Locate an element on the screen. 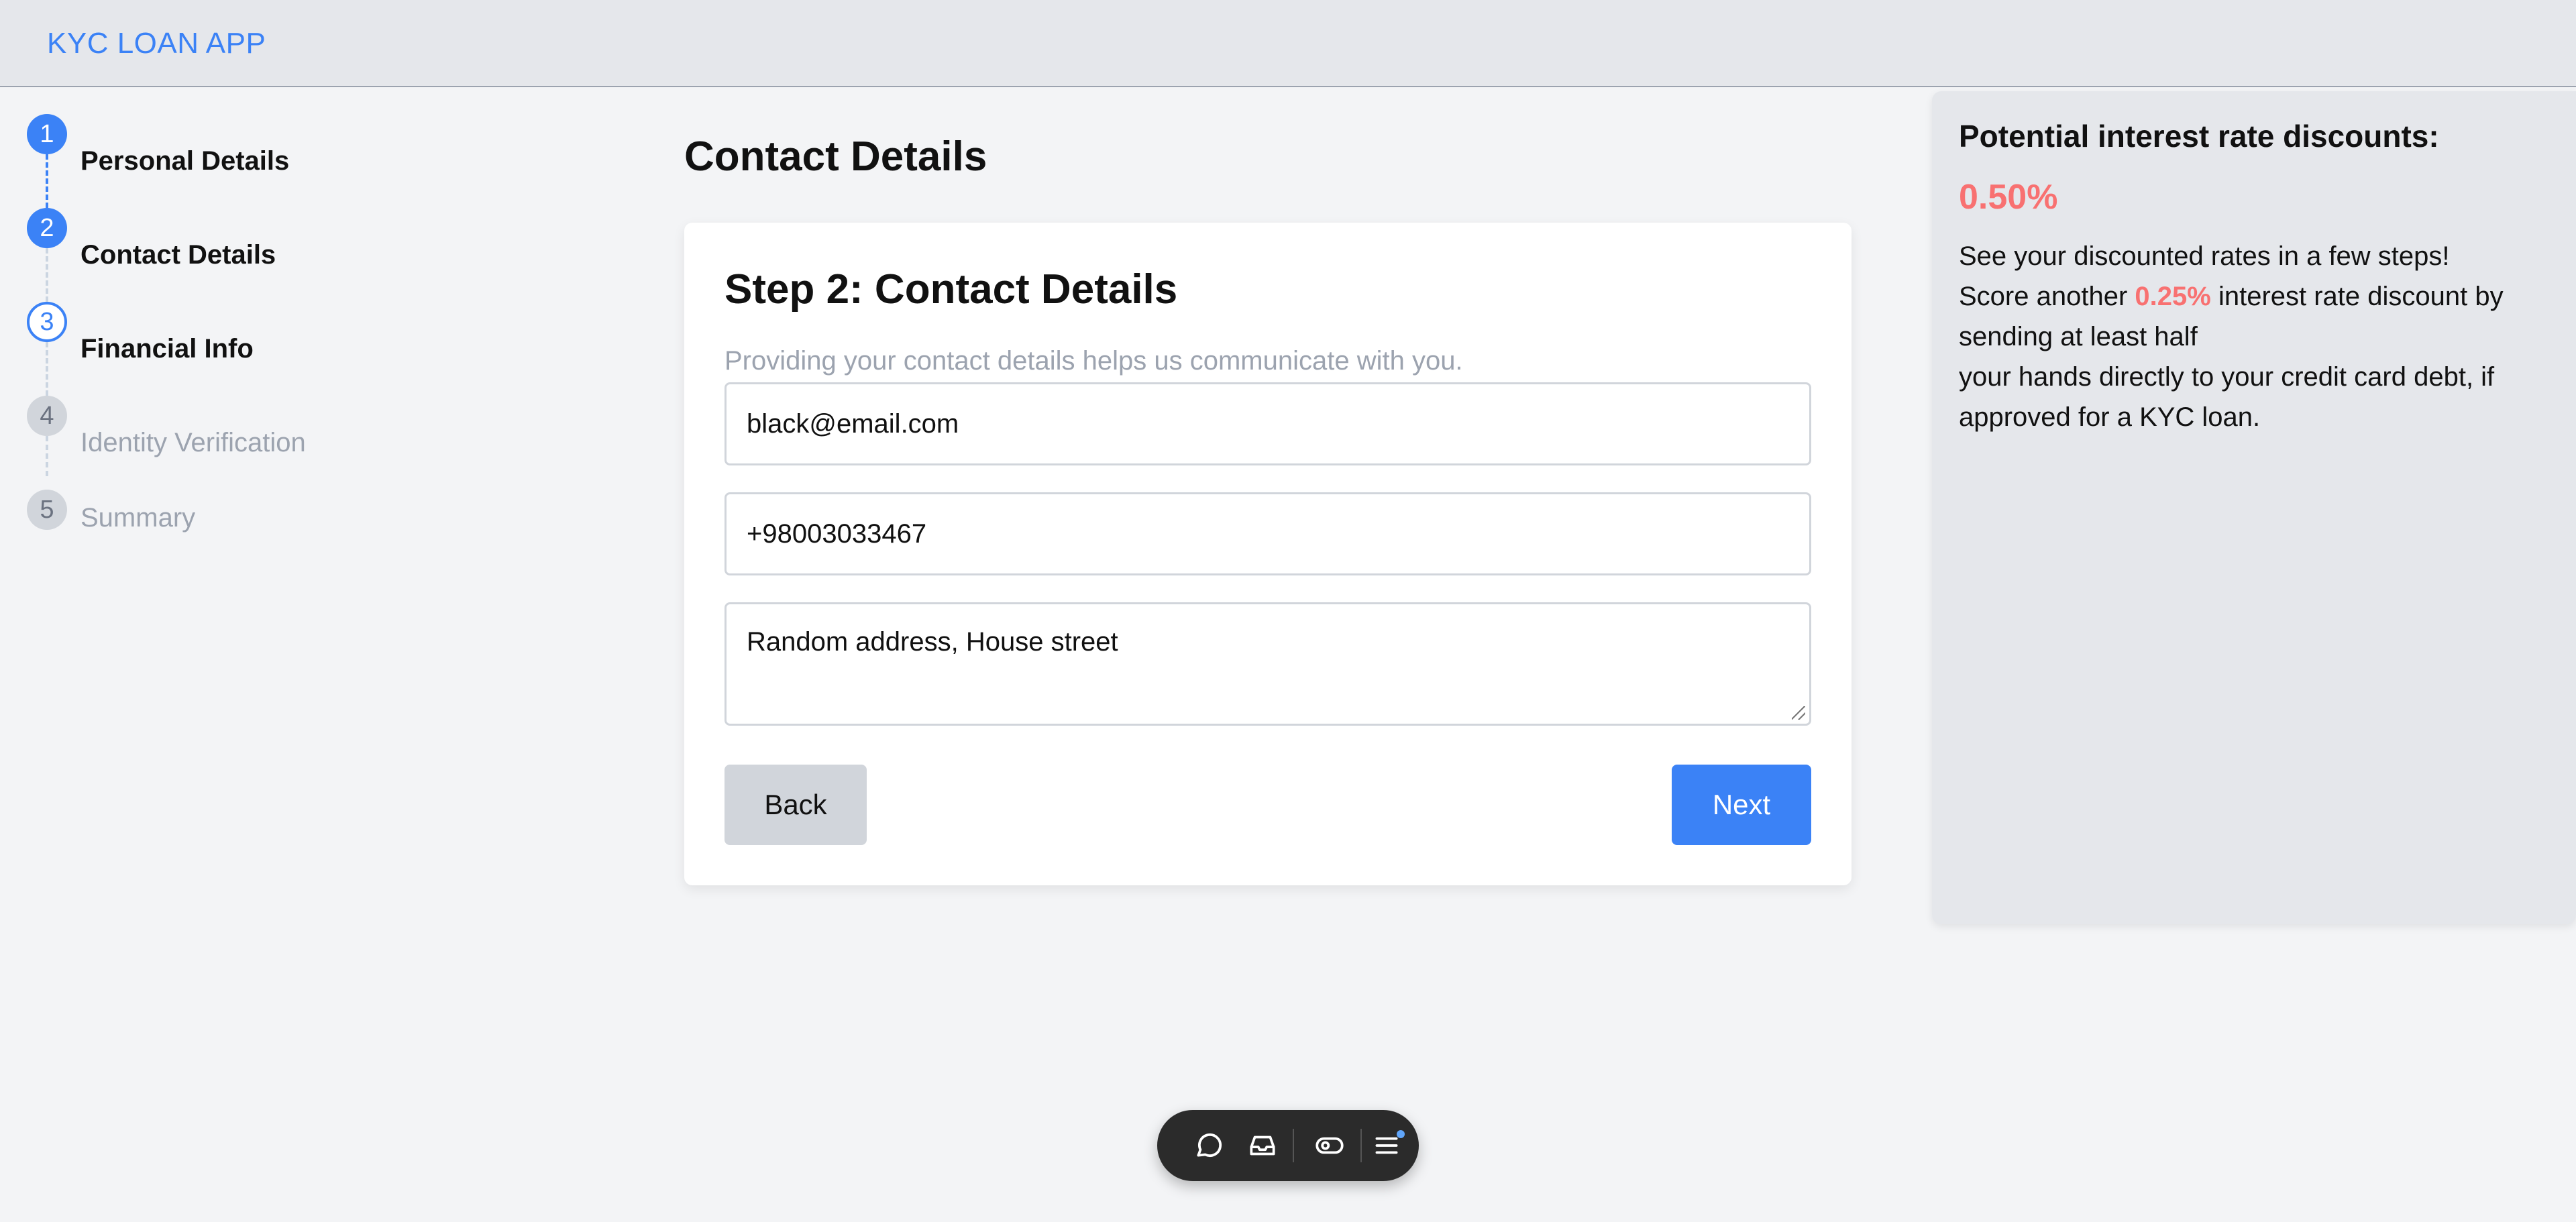 The width and height of the screenshot is (2576, 1222). step-label: Financial Info is located at coordinates (167, 349).